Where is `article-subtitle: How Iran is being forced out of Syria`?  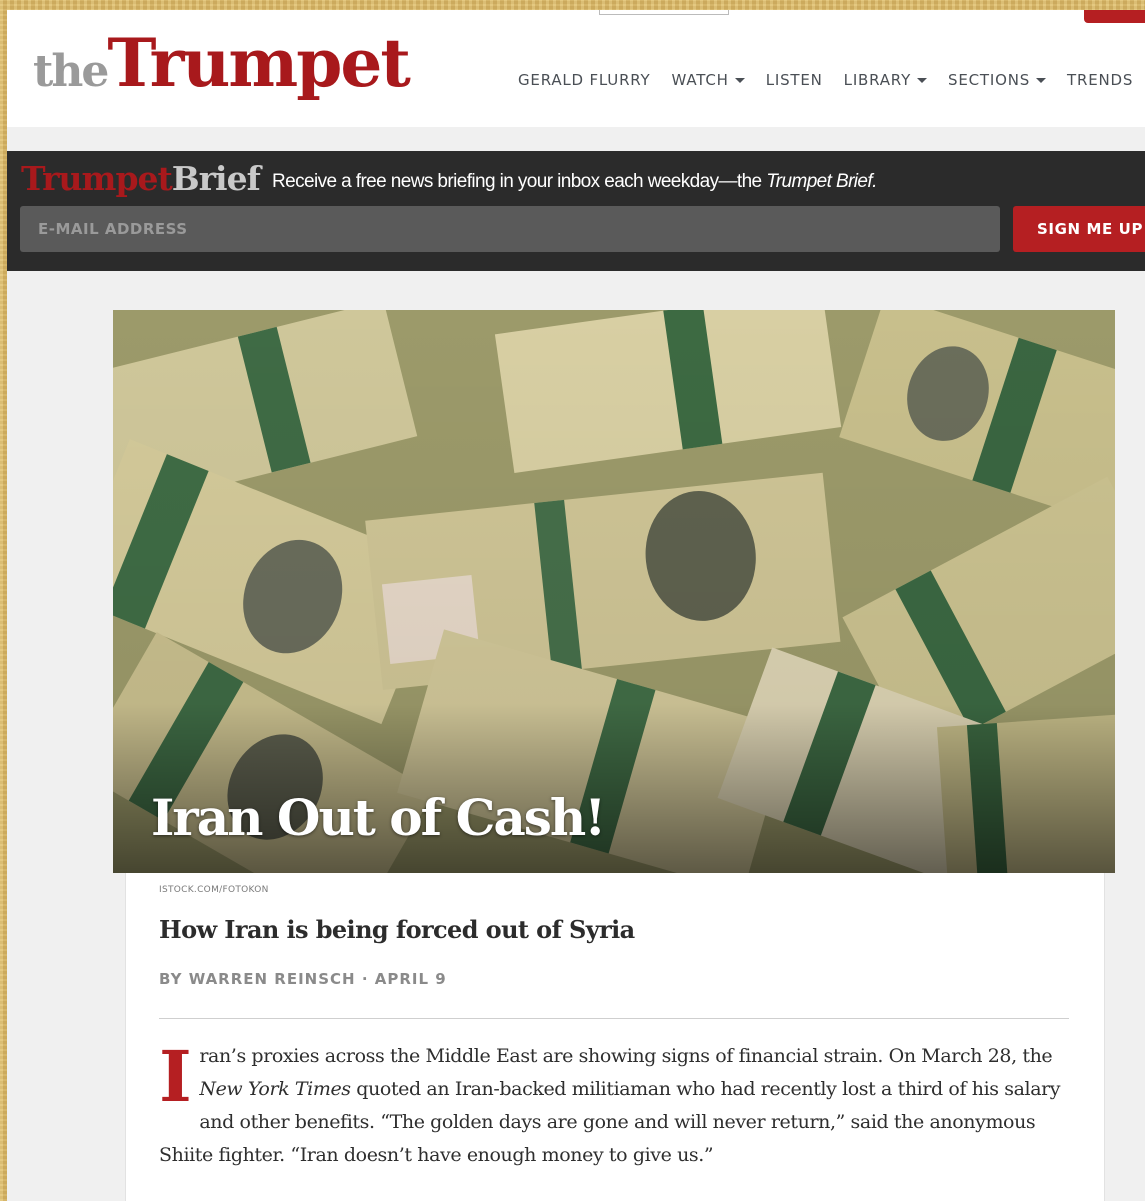
article-subtitle: How Iran is being forced out of Syria is located at coordinates (397, 929).